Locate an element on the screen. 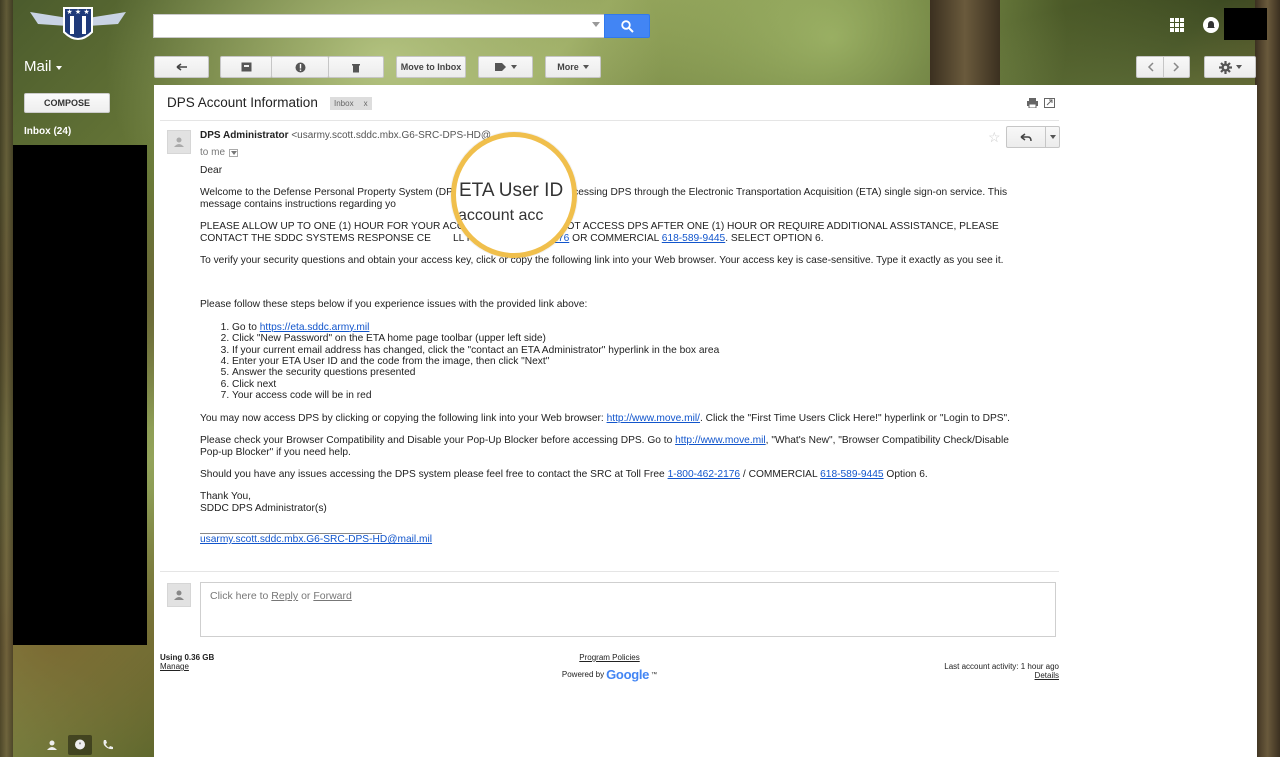  last-activity-text: Last account activity: 1 hour ago is located at coordinates (1001, 666).